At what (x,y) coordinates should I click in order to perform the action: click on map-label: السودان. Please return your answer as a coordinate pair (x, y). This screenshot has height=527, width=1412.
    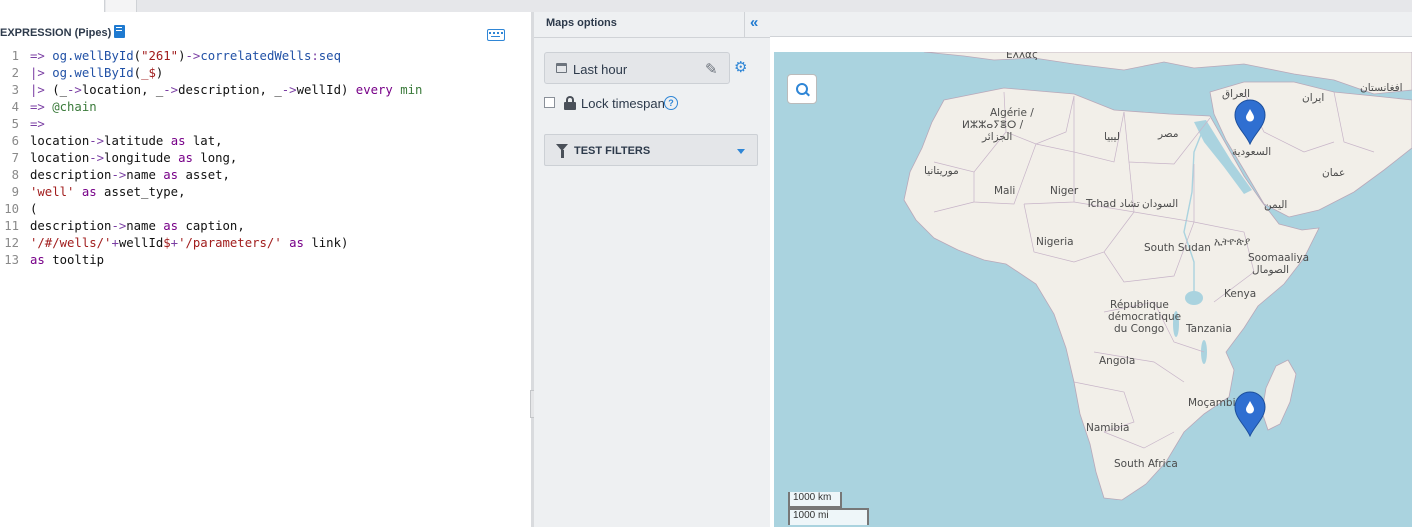
    Looking at the image, I should click on (1160, 204).